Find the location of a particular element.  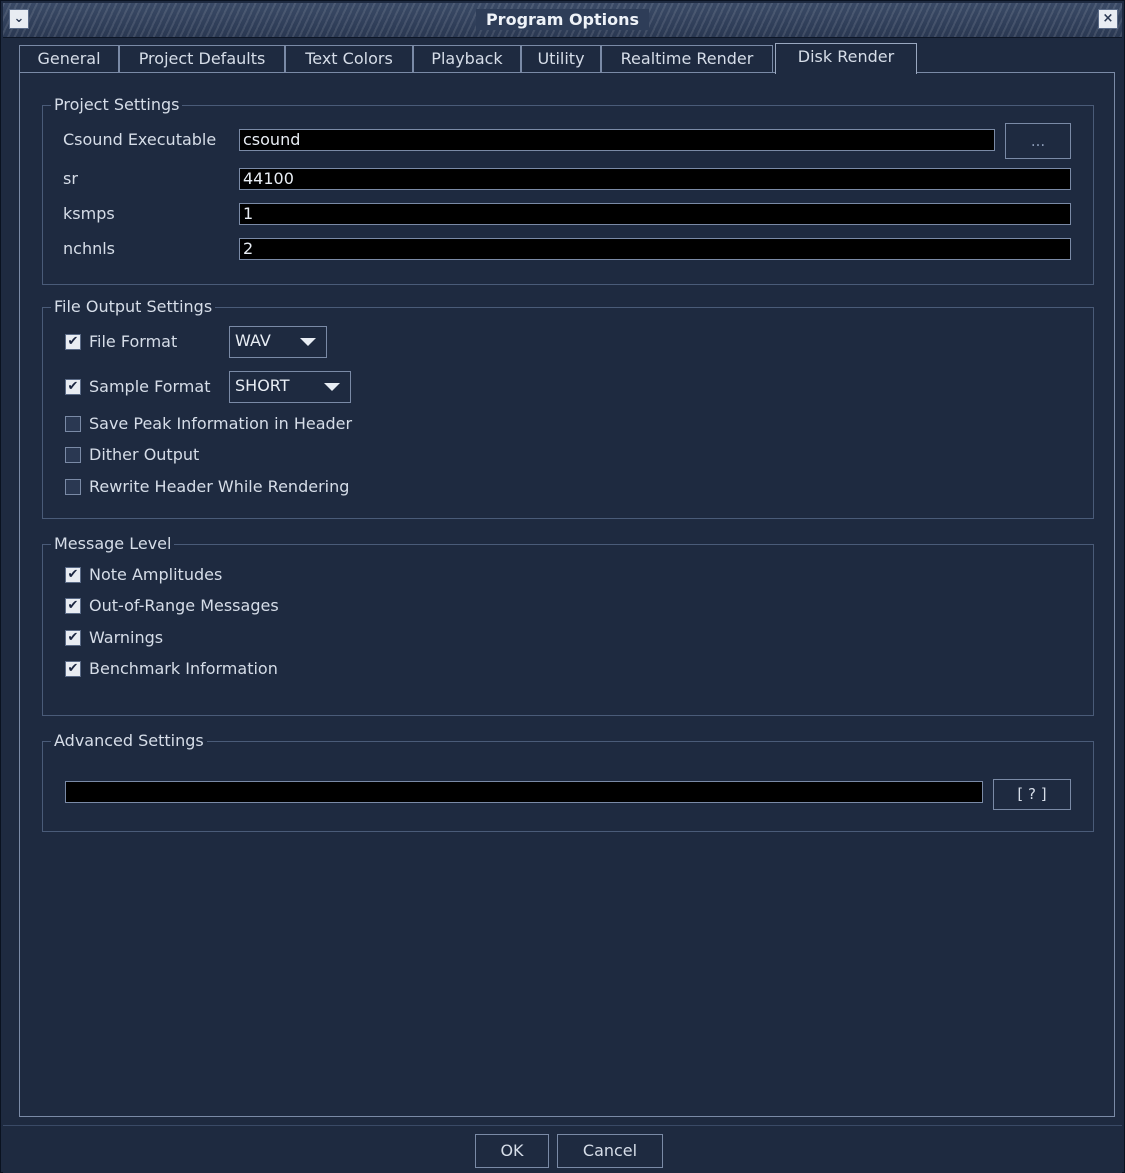

advanced-settings-legend: Advanced Settings is located at coordinates (129, 741).